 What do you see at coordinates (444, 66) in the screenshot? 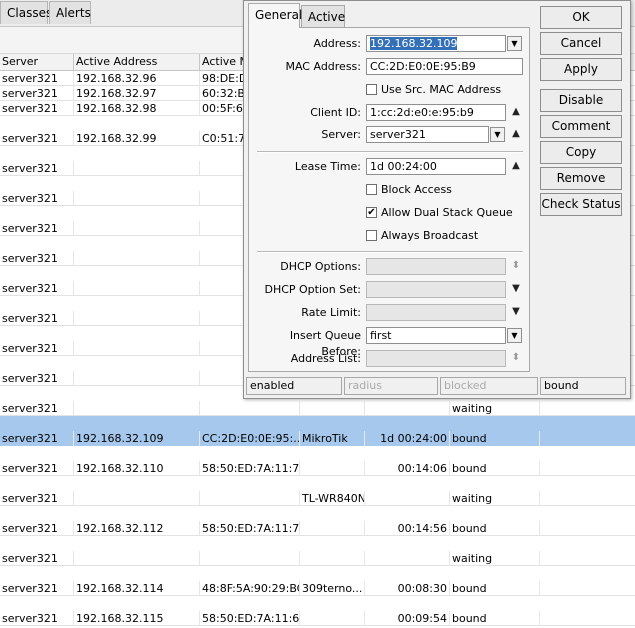
I see `mac-address-input: CC:2D:E0:0E:95:B9` at bounding box center [444, 66].